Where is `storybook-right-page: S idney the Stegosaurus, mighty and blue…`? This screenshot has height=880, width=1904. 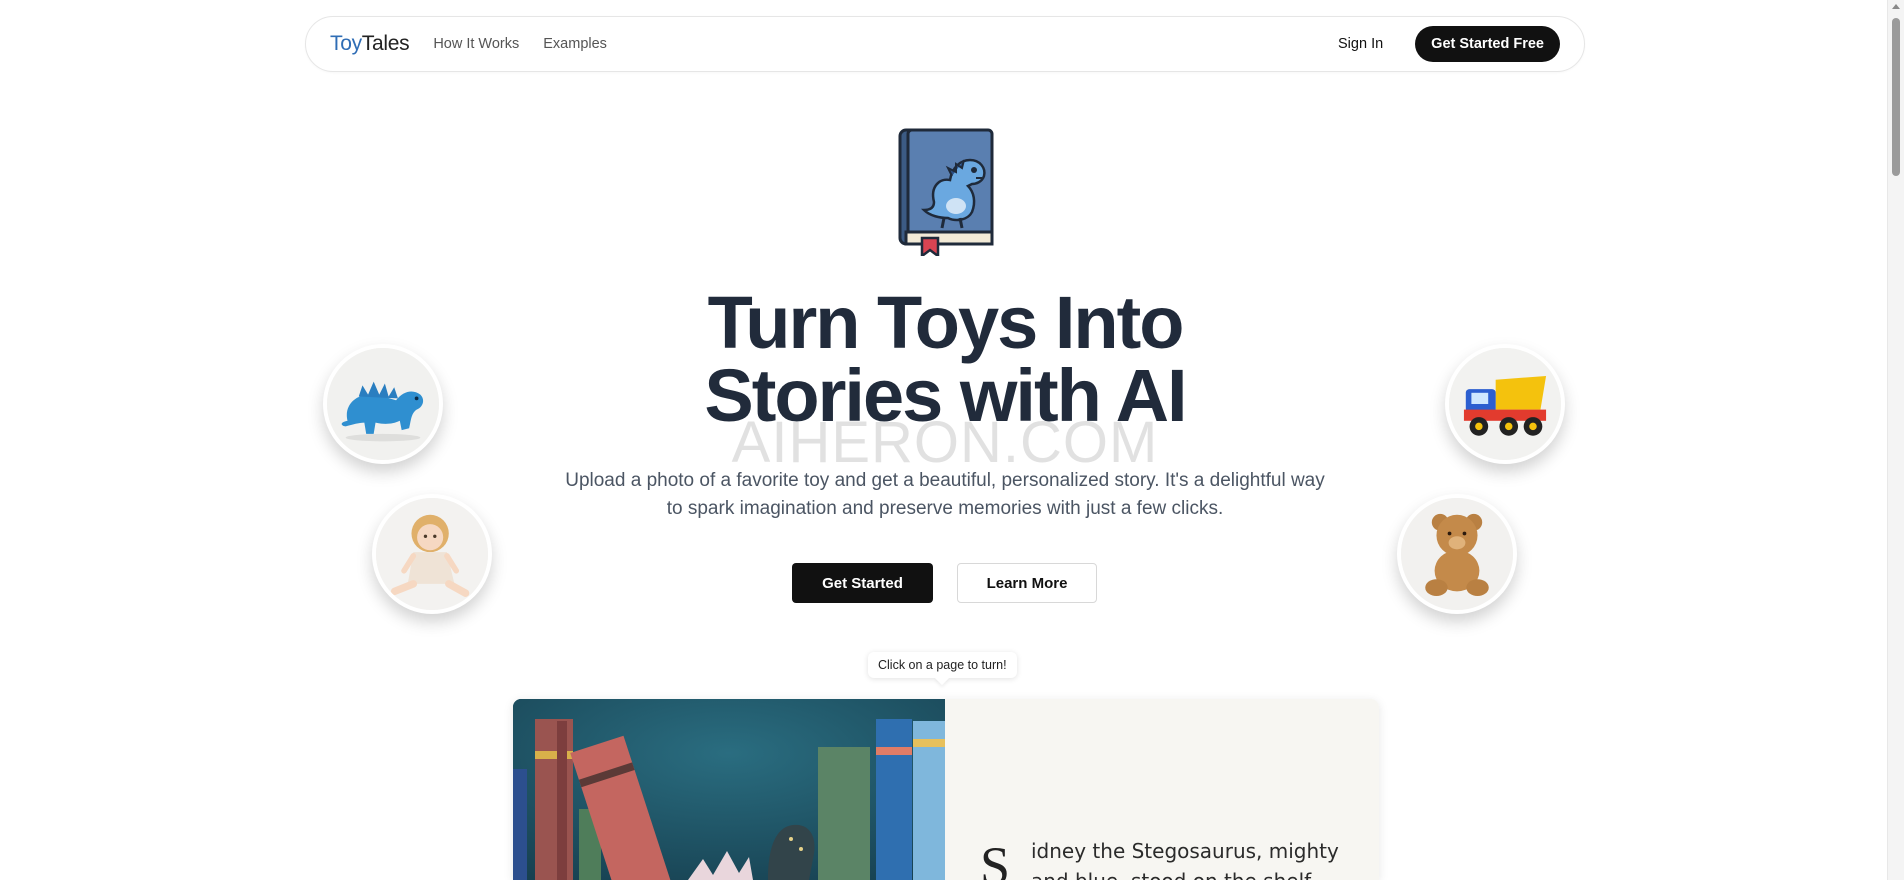 storybook-right-page: S idney the Stegosaurus, mighty and blue… is located at coordinates (1162, 789).